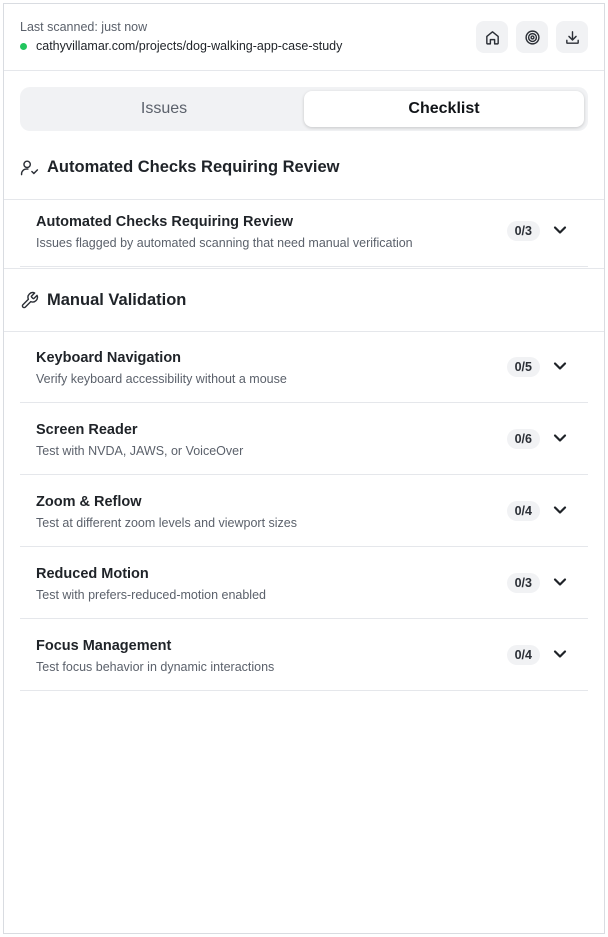 Image resolution: width=608 pixels, height=937 pixels. What do you see at coordinates (29, 168) in the screenshot?
I see `user-check-icon` at bounding box center [29, 168].